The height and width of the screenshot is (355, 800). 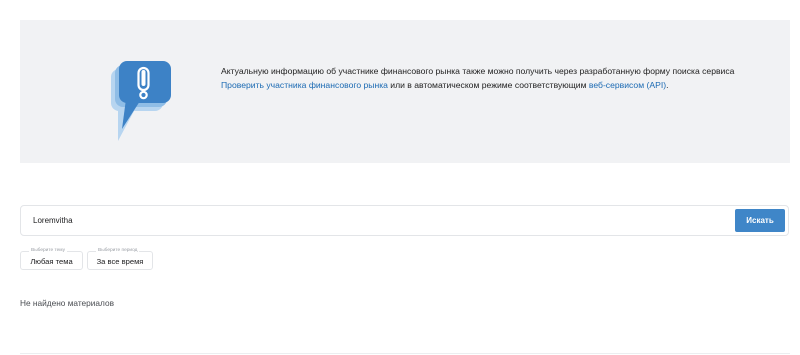 What do you see at coordinates (667, 84) in the screenshot?
I see `info-text-after: .` at bounding box center [667, 84].